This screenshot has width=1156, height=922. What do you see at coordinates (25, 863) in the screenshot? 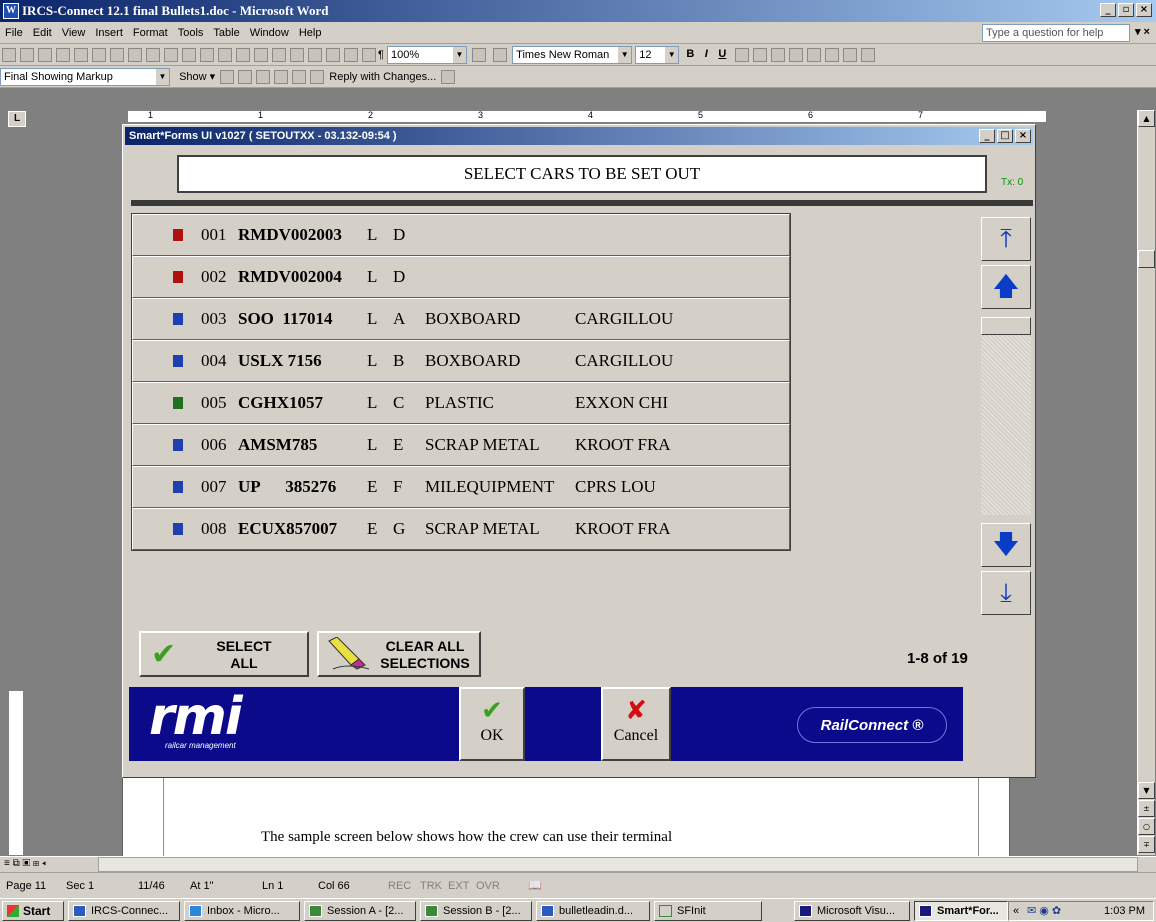
I see `view-mode-icons: ≡ ⧉ ▣ ⊞ ◂` at bounding box center [25, 863].